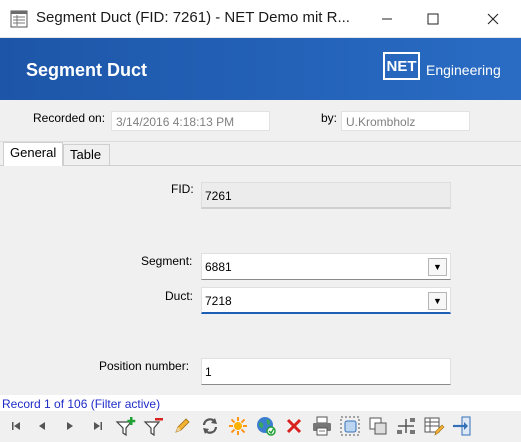  Describe the element at coordinates (350, 426) in the screenshot. I see `select-object-icon` at that location.